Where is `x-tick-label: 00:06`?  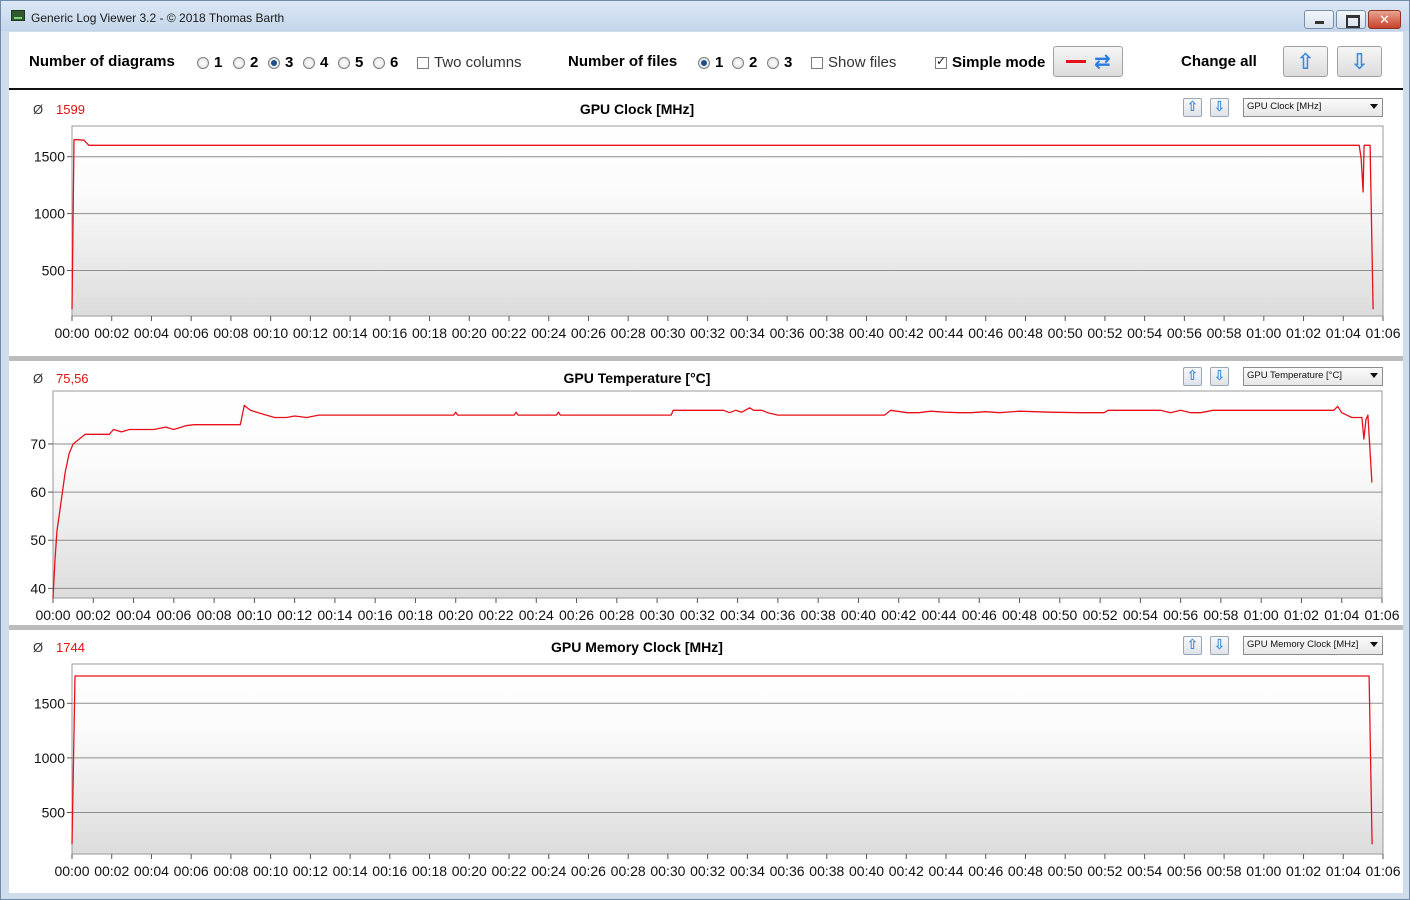
x-tick-label: 00:06 is located at coordinates (191, 333).